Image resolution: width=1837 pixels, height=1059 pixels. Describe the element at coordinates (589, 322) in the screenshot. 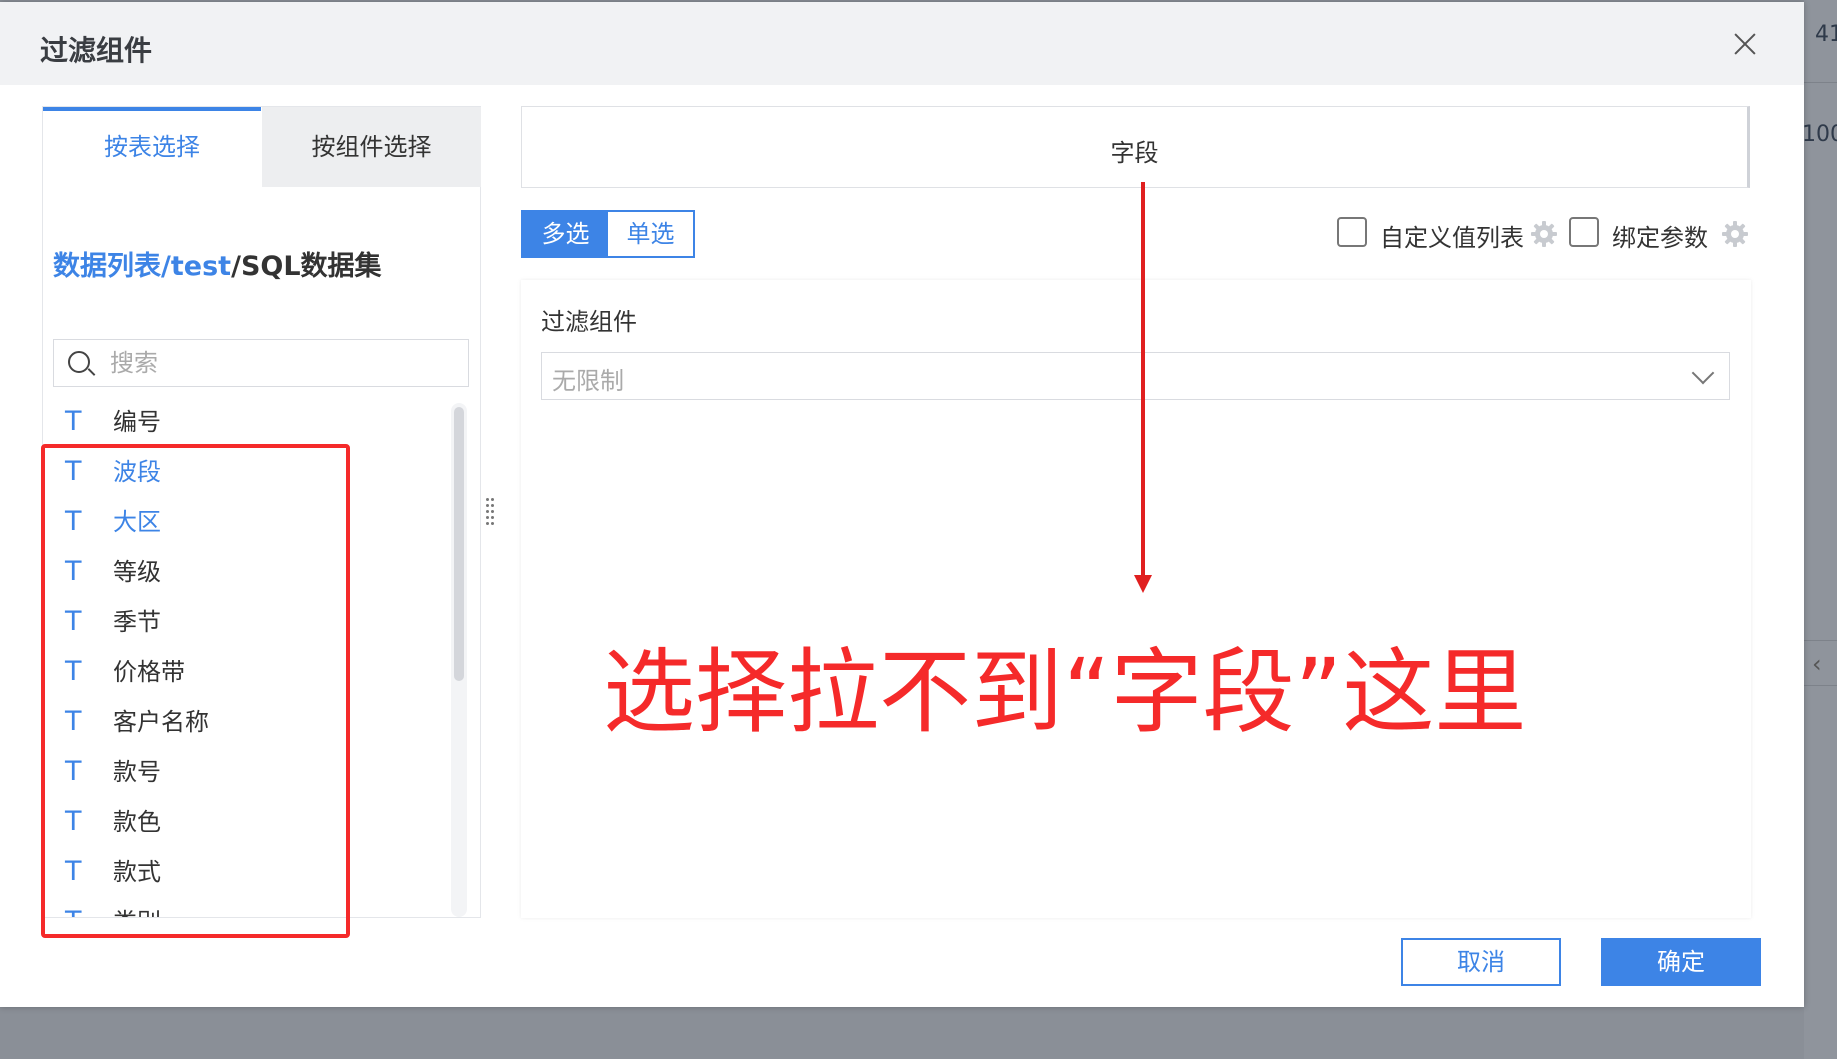

I see `filter-component-label: 过滤组件` at that location.